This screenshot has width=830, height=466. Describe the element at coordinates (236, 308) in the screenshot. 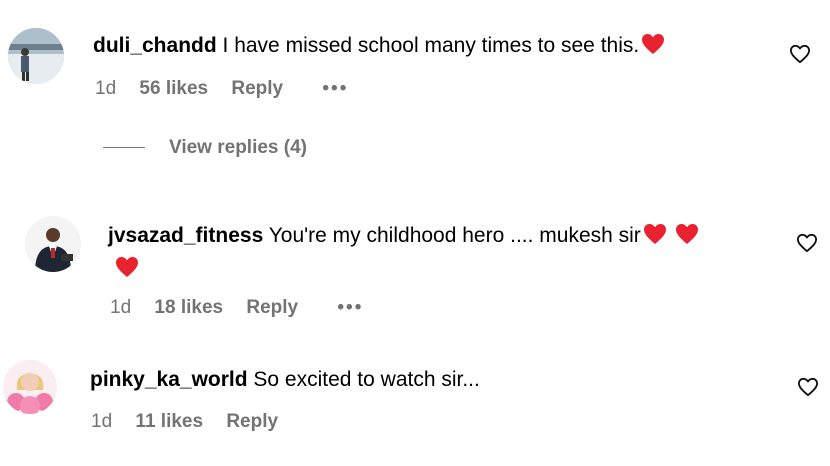

I see `comment-meta: 1d 18 likes Reply •••` at that location.